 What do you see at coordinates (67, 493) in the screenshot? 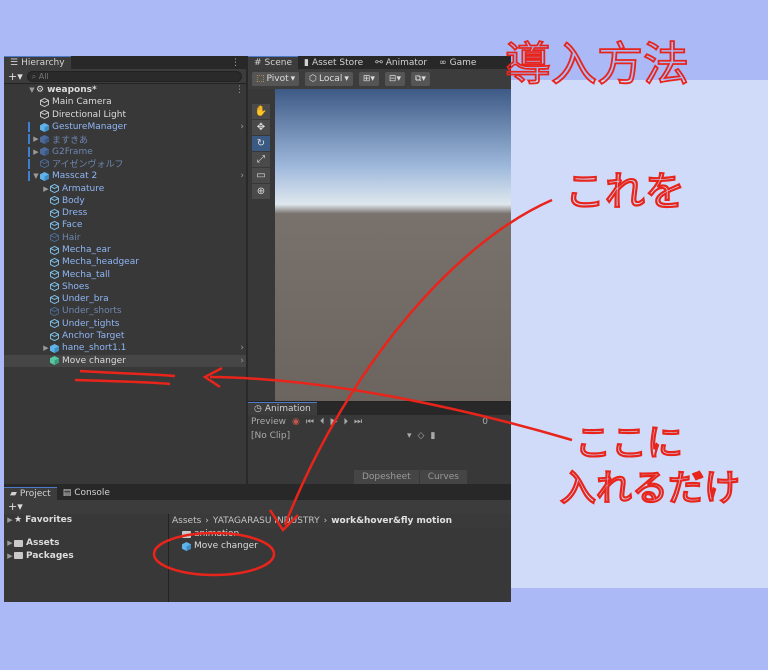
I see `console-icon: ▤` at bounding box center [67, 493].